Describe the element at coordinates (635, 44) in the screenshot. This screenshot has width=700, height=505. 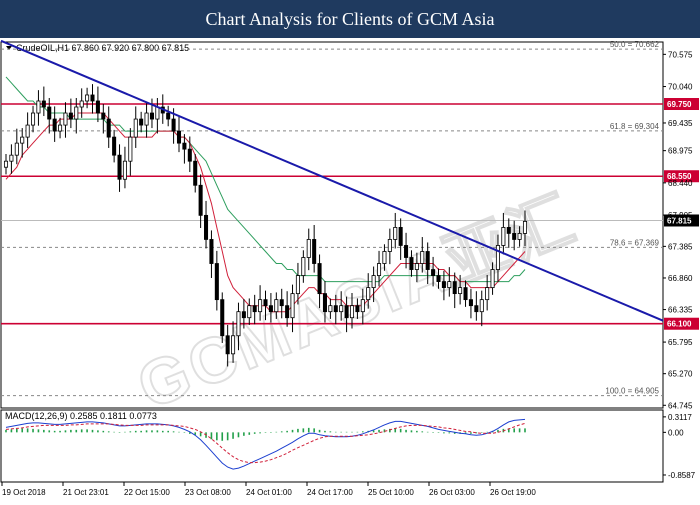
I see `fibonacci-level-label: 50.0 = 70.662` at that location.